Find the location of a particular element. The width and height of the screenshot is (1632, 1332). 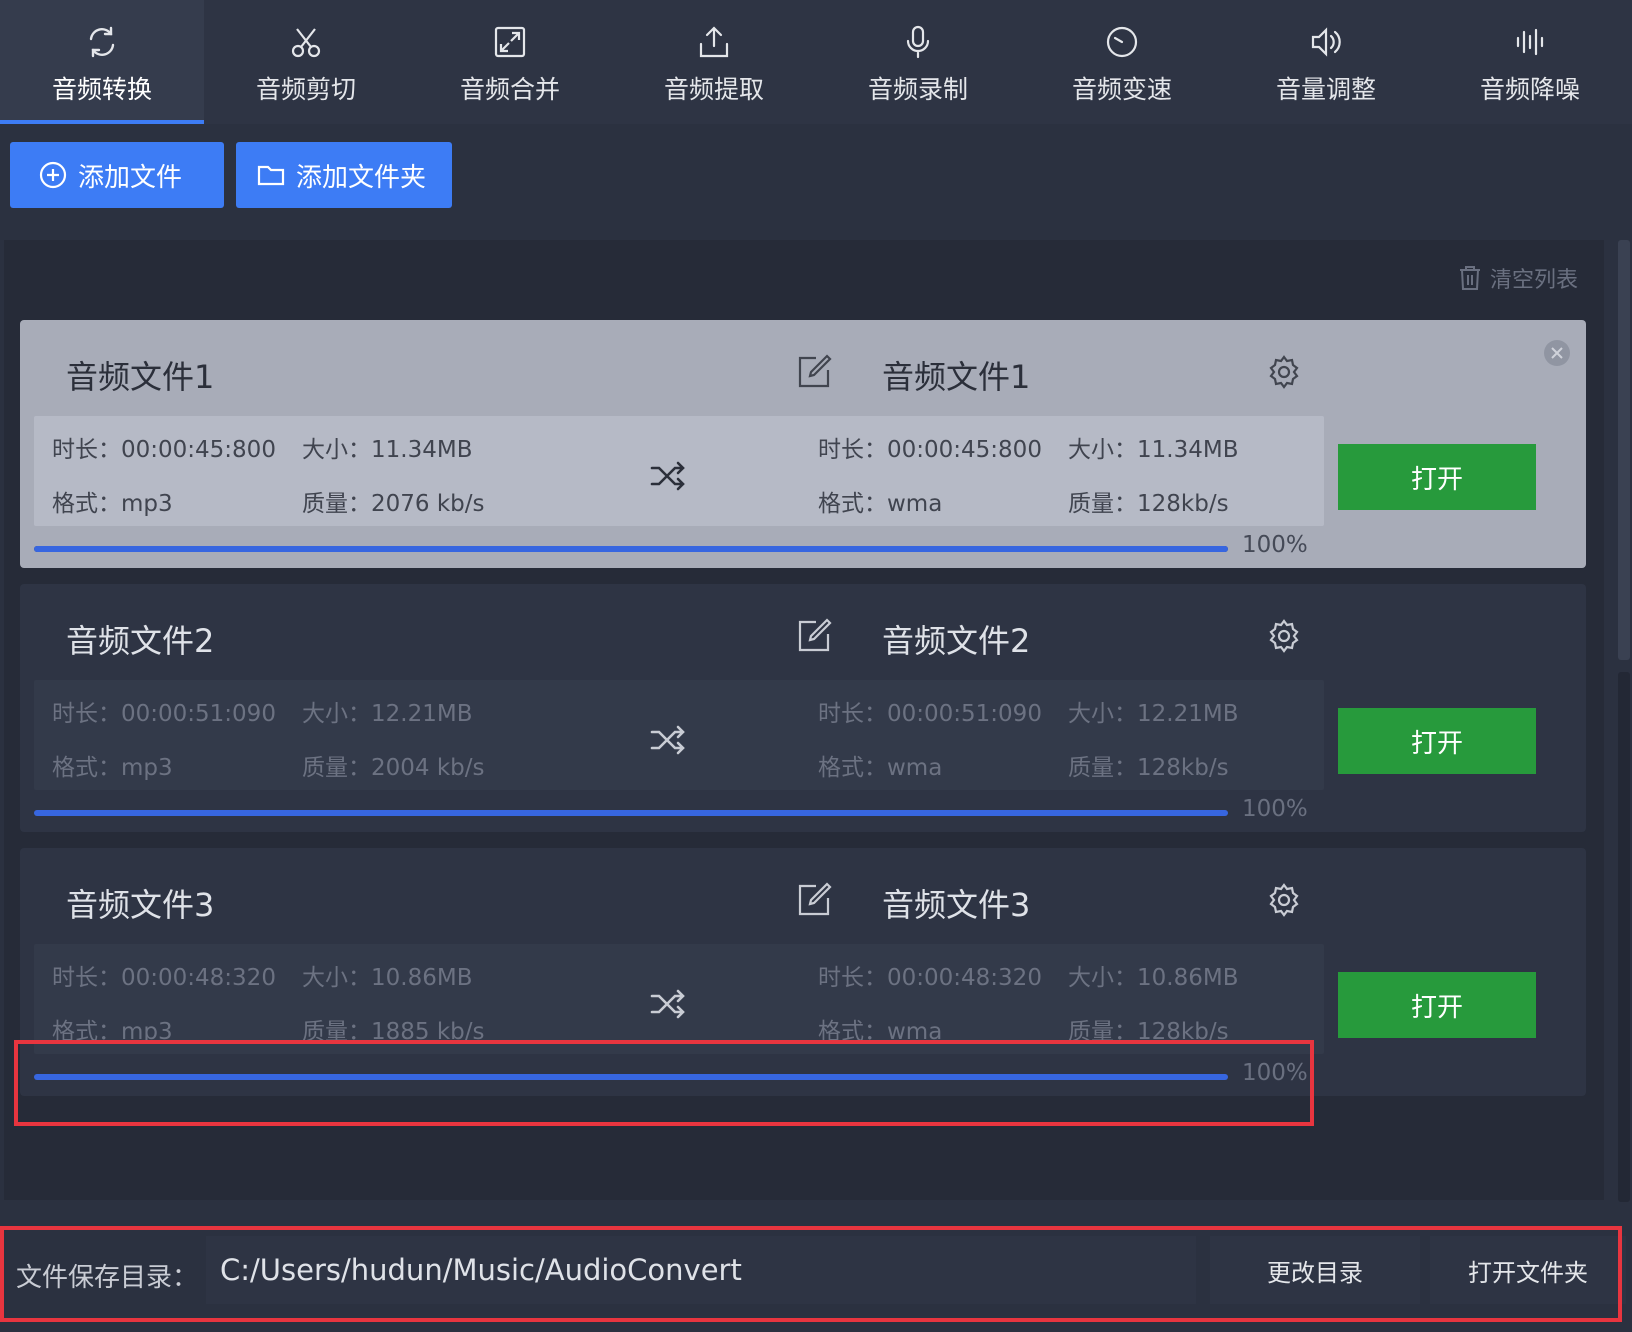

volume-icon is located at coordinates (1326, 42).